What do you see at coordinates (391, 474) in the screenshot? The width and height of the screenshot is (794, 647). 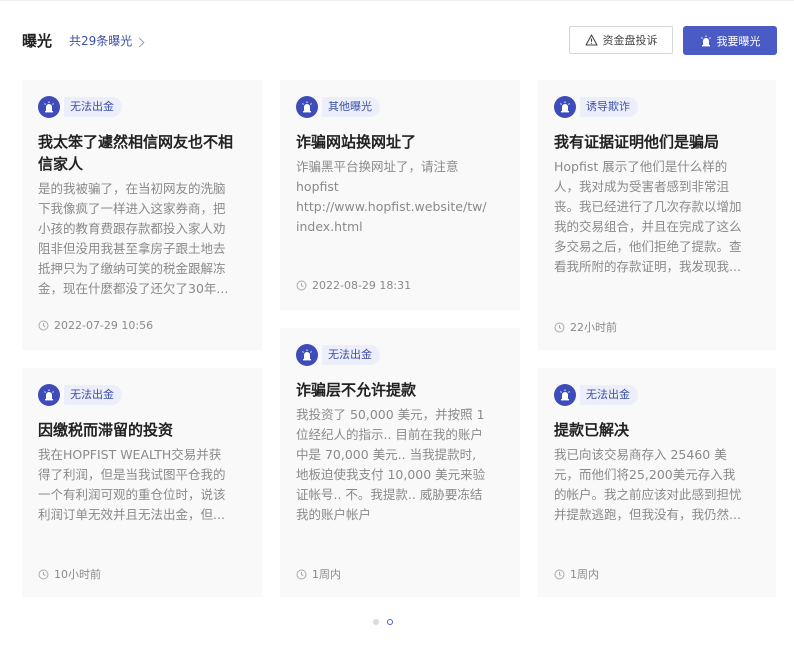 I see `excerpt-line: 地板迫使我支付 10,000 美元来验` at bounding box center [391, 474].